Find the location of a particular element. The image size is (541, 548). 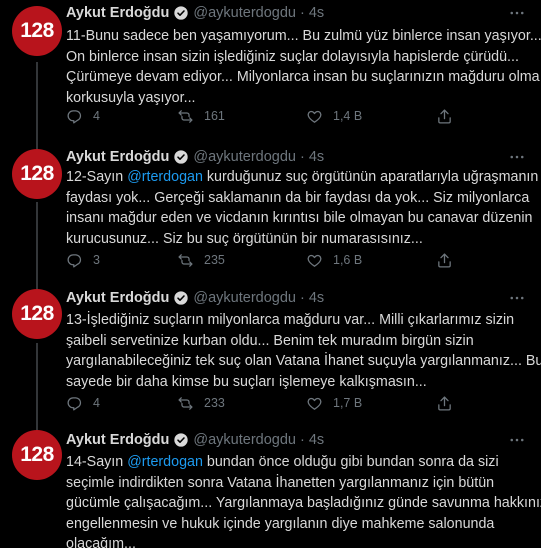

like-button: 1,6 B is located at coordinates (334, 260).